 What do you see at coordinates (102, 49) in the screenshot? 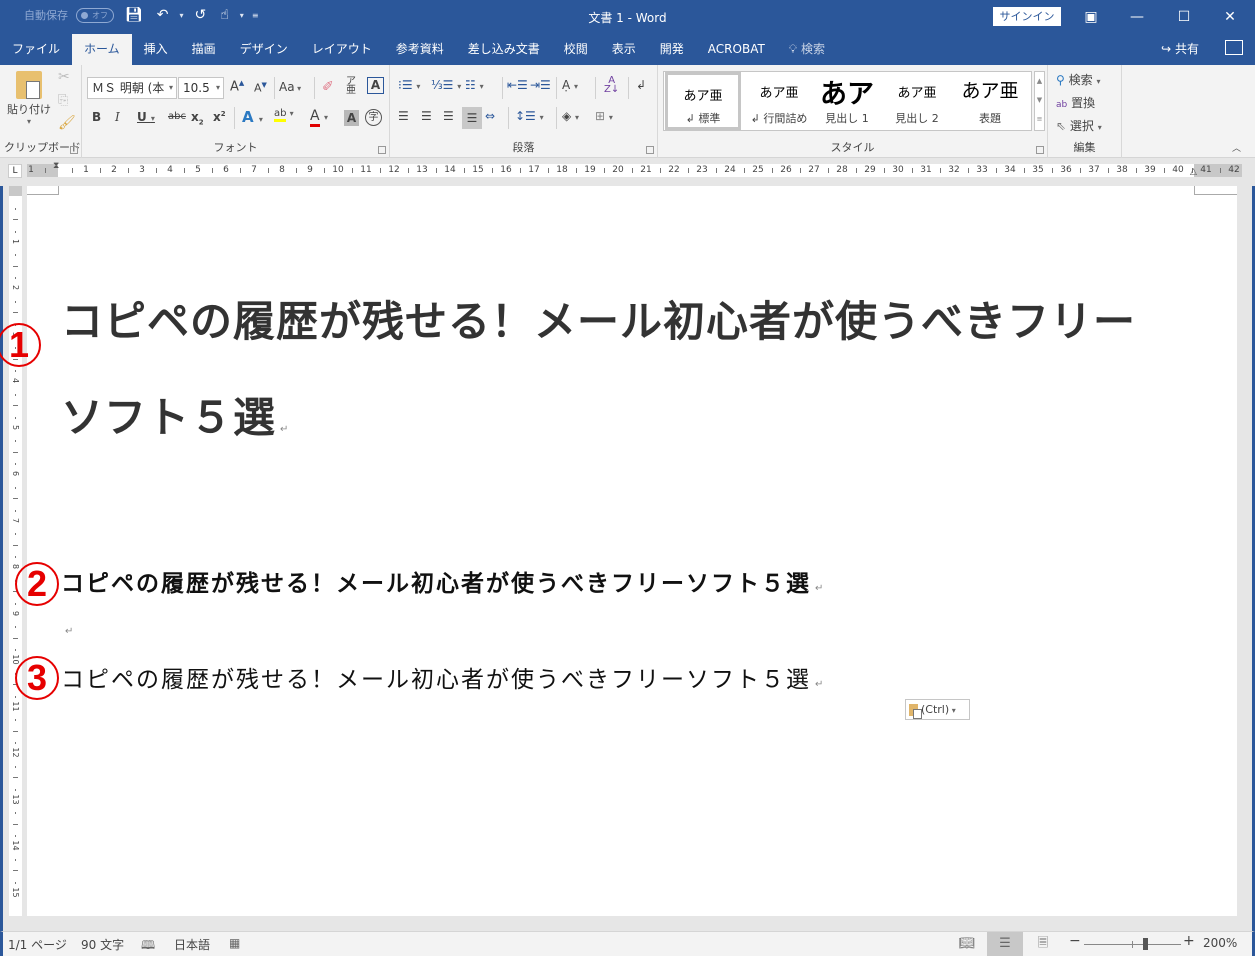
I see `tab-home: ホーム` at bounding box center [102, 49].